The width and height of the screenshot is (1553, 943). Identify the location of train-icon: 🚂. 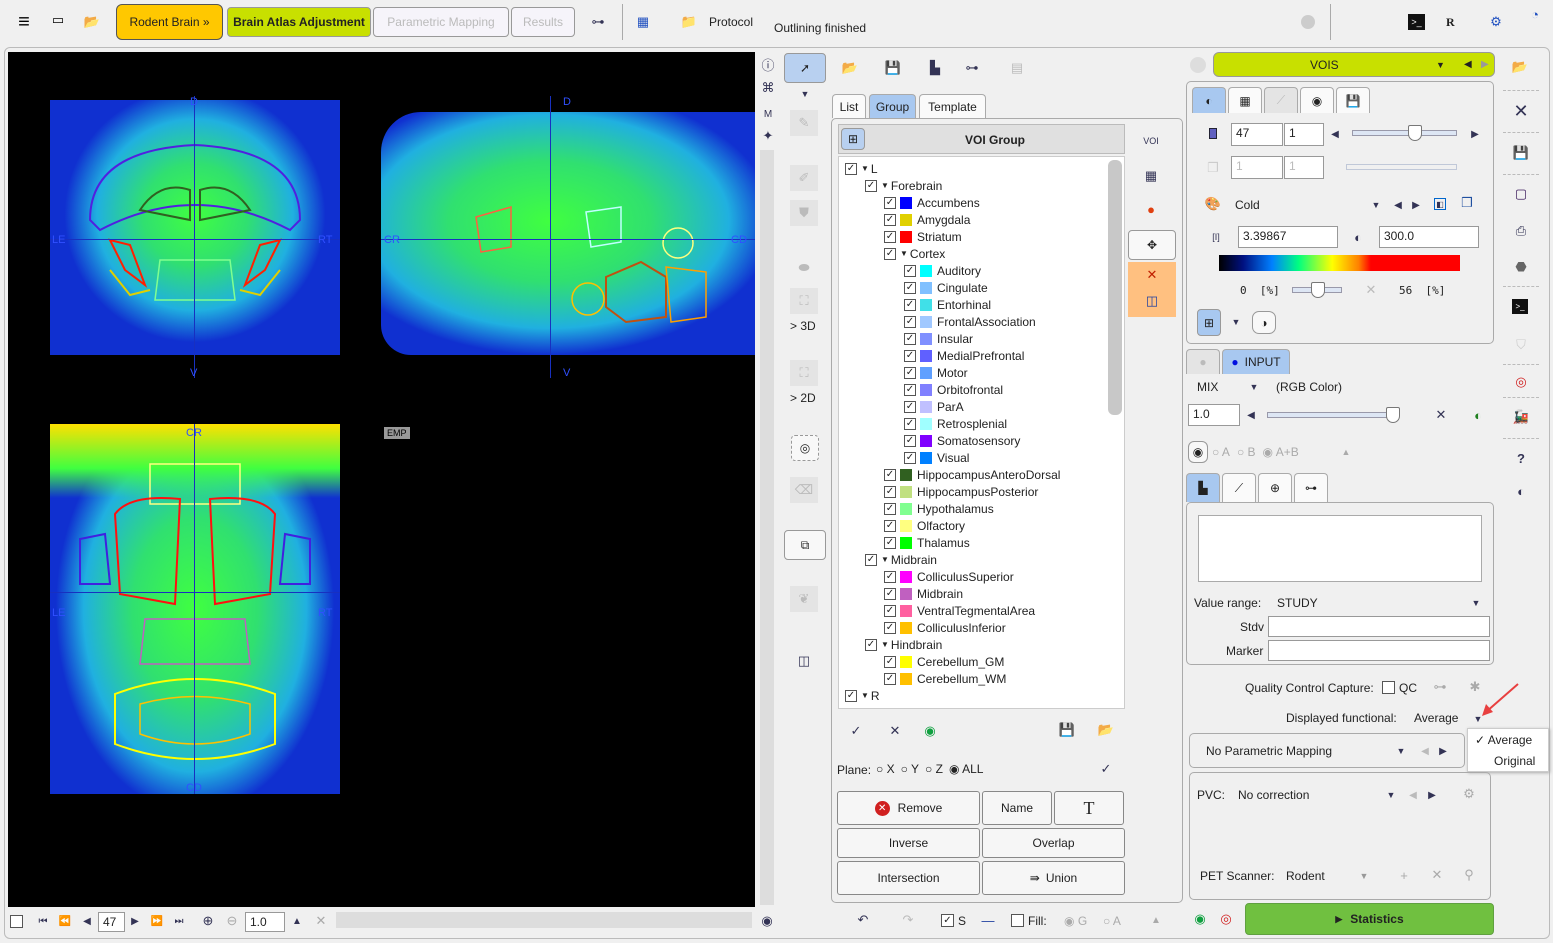
(1521, 417).